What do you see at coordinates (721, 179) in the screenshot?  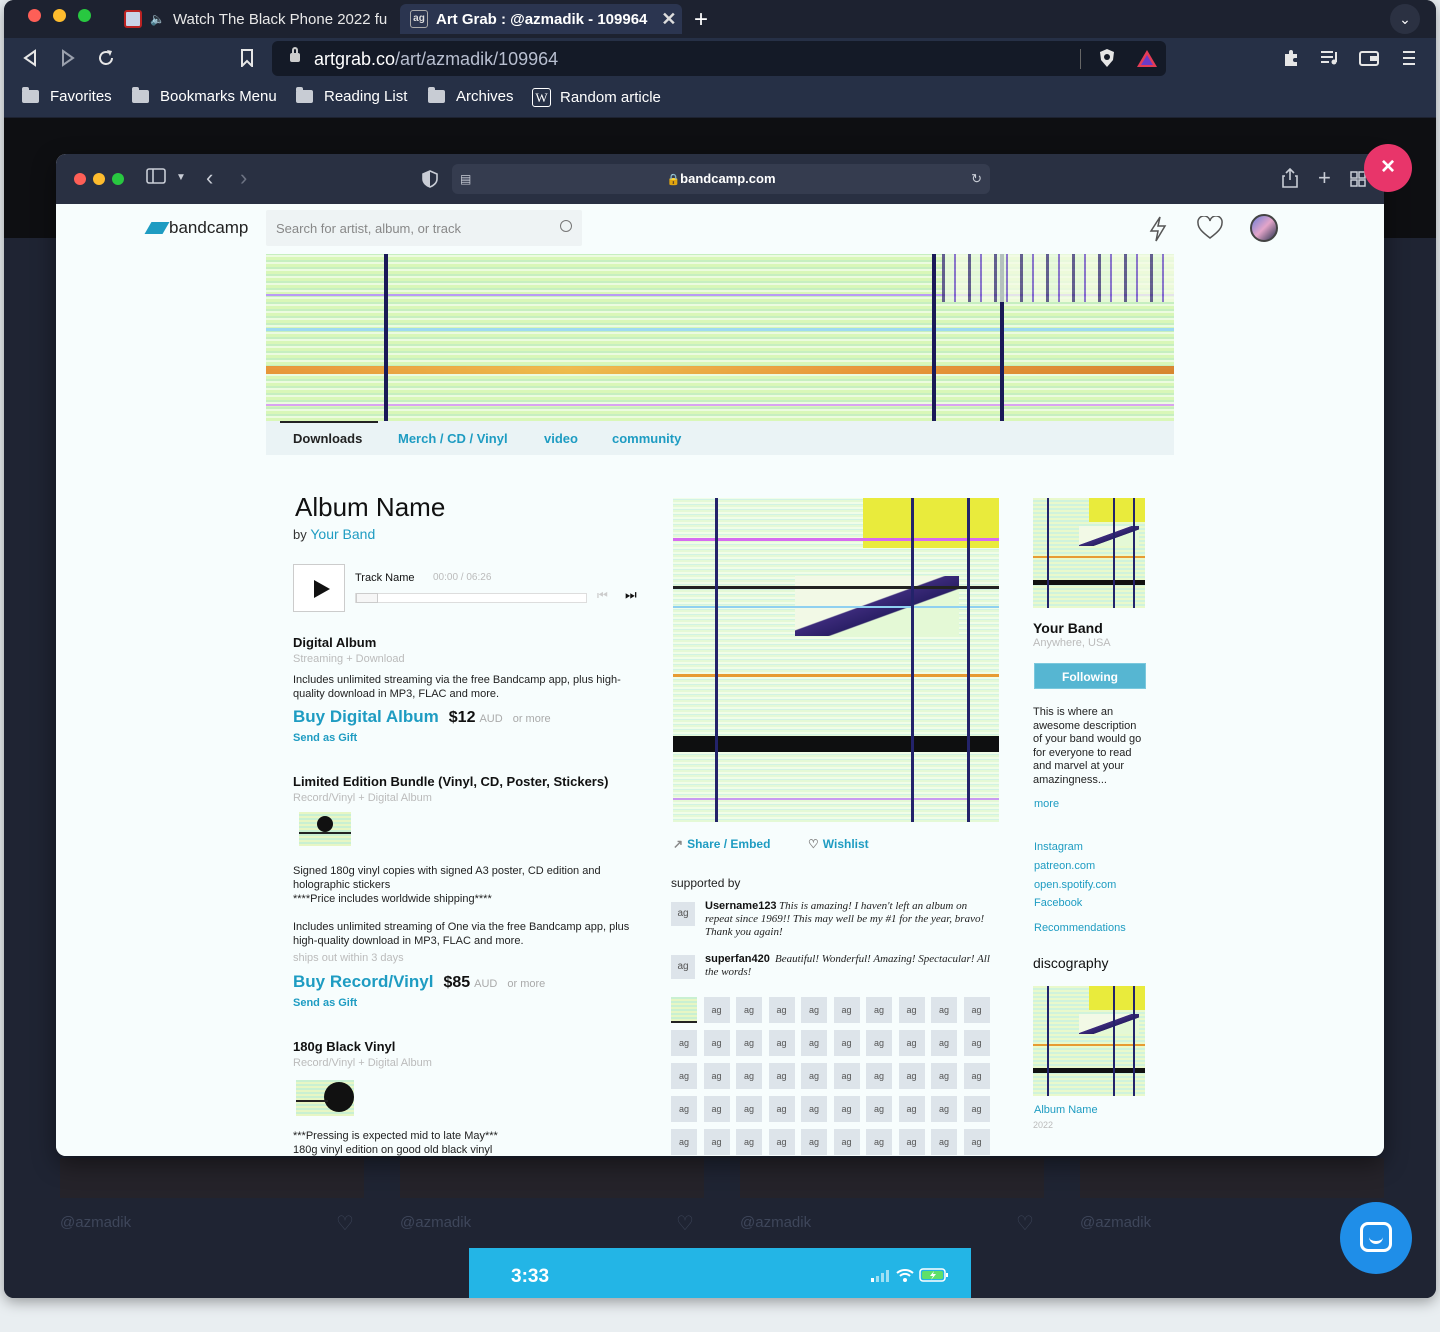 I see `inner-address-bar: ▤ 🔒bandcamp.com ↻` at bounding box center [721, 179].